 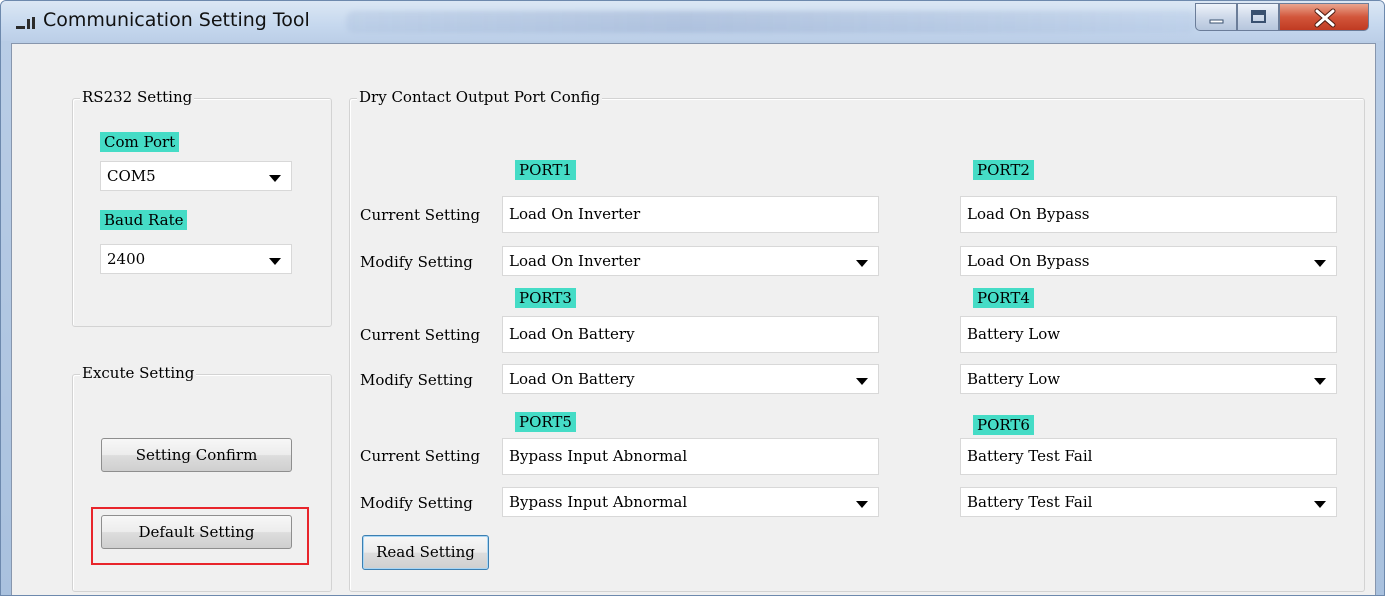 I want to click on maximize-icon, so click(x=1258, y=16).